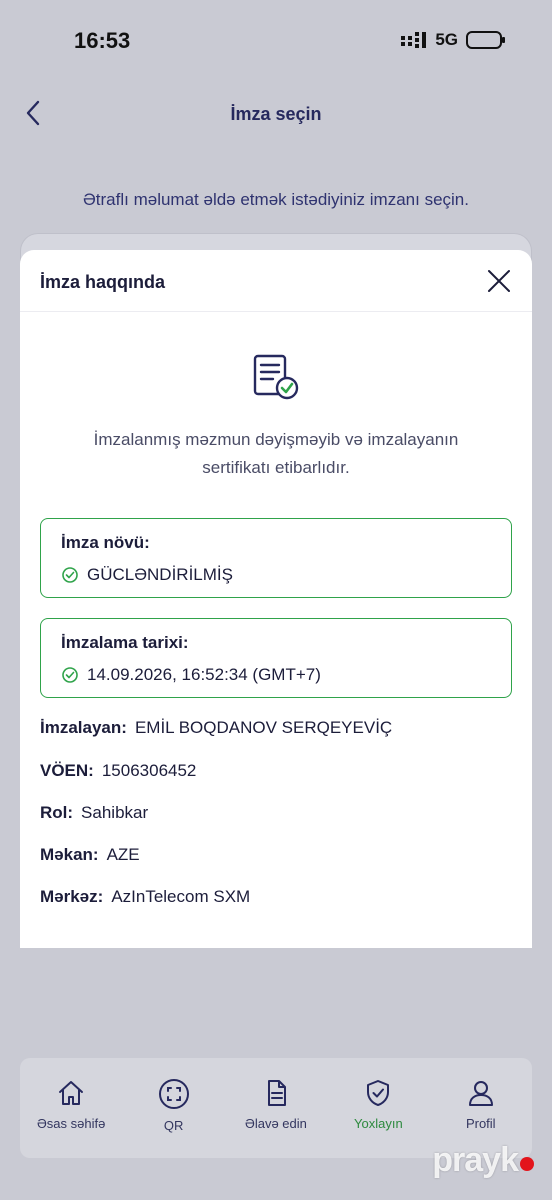 The height and width of the screenshot is (1200, 552). I want to click on detail-value: EMİL BOQDANOV SERQEYEVİÇ, so click(263, 727).